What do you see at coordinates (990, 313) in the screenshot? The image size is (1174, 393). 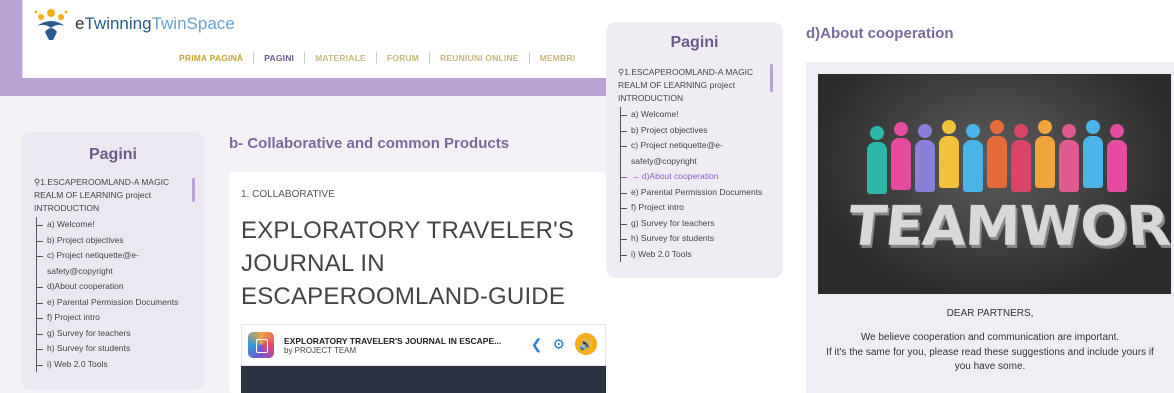 I see `greeting-text: DEAR PARTNERS,` at bounding box center [990, 313].